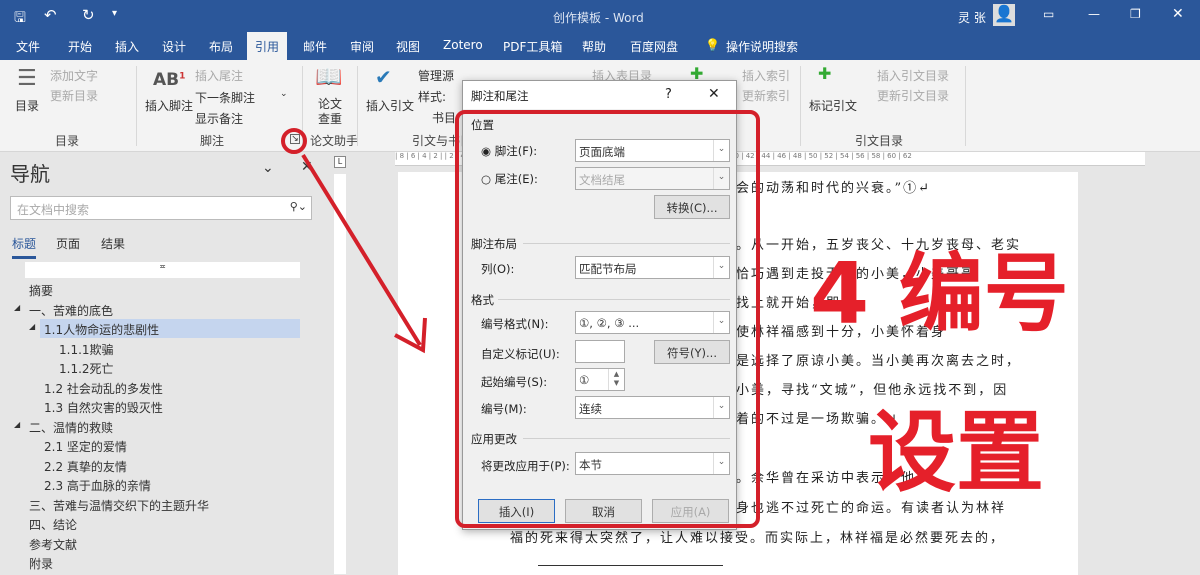 This screenshot has height=575, width=1200. I want to click on chevron-down-icon: ⌄, so click(284, 94).